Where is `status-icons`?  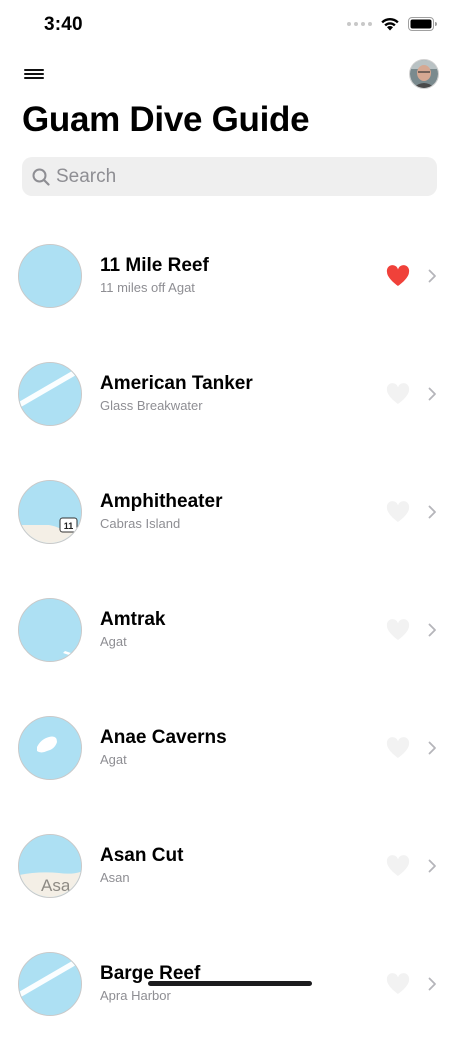
status-icons is located at coordinates (392, 23).